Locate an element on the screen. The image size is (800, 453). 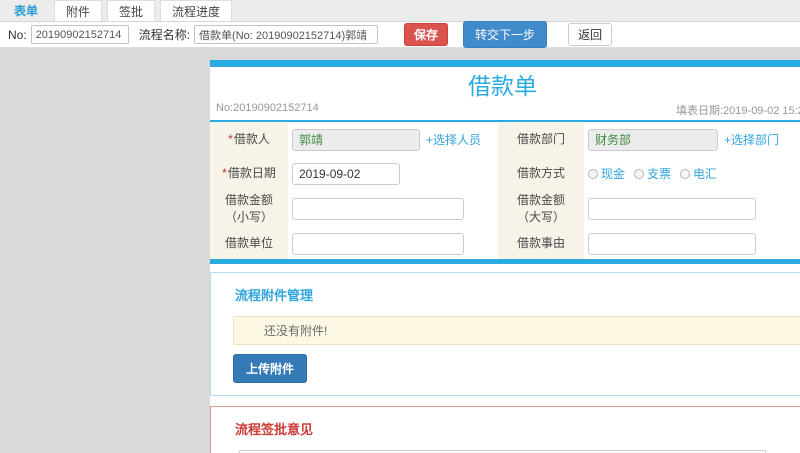
next-step-button: 转交下一步 is located at coordinates (505, 34).